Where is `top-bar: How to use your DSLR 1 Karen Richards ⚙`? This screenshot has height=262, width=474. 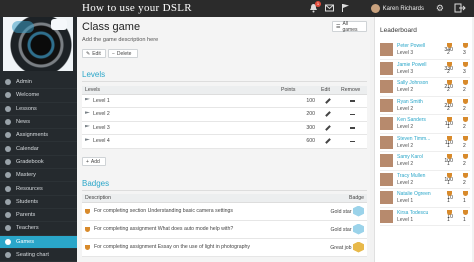
top-bar: How to use your DSLR 1 Karen Richards ⚙ is located at coordinates (237, 8).